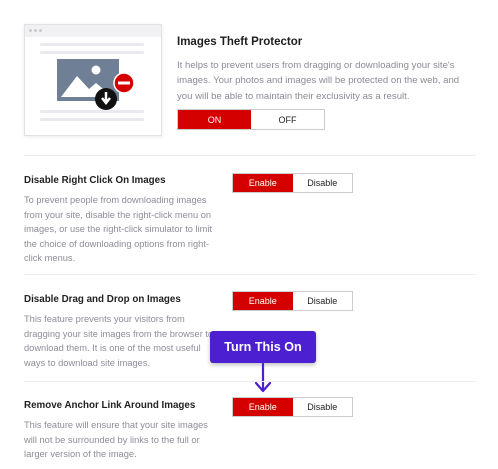 The height and width of the screenshot is (469, 498). Describe the element at coordinates (240, 42) in the screenshot. I see `hero-title: Images Theft Protector` at that location.